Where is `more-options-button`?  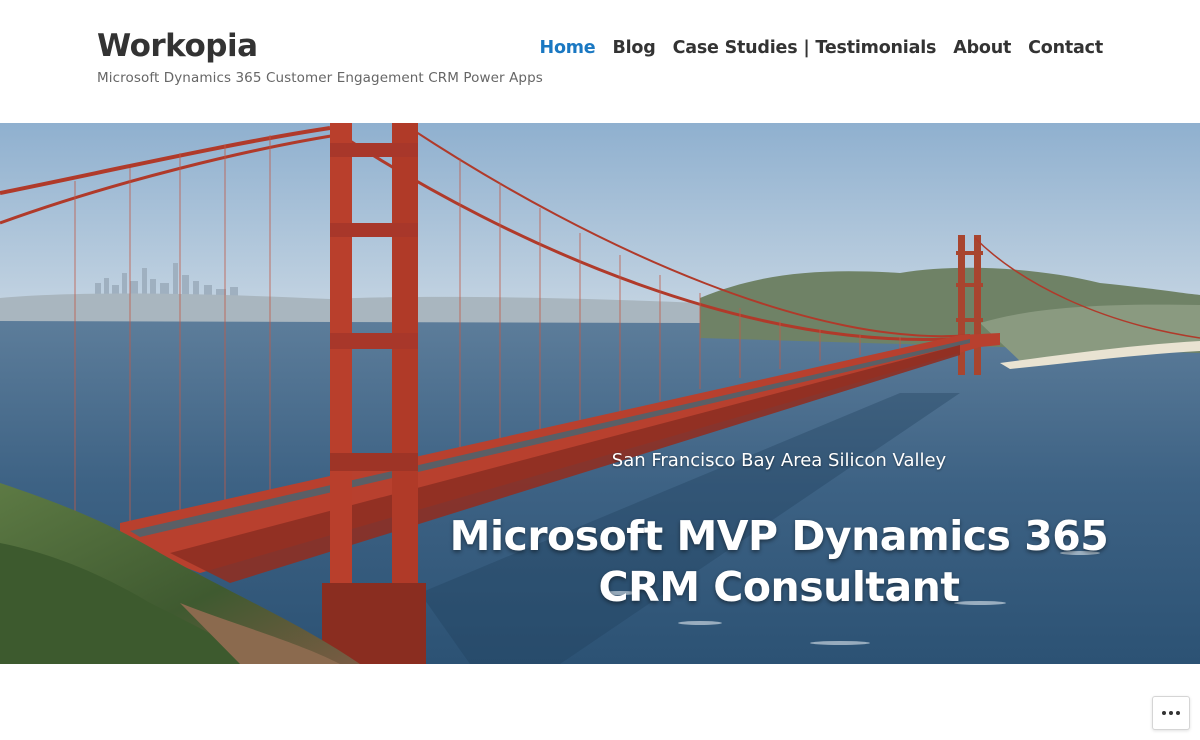 more-options-button is located at coordinates (1171, 713).